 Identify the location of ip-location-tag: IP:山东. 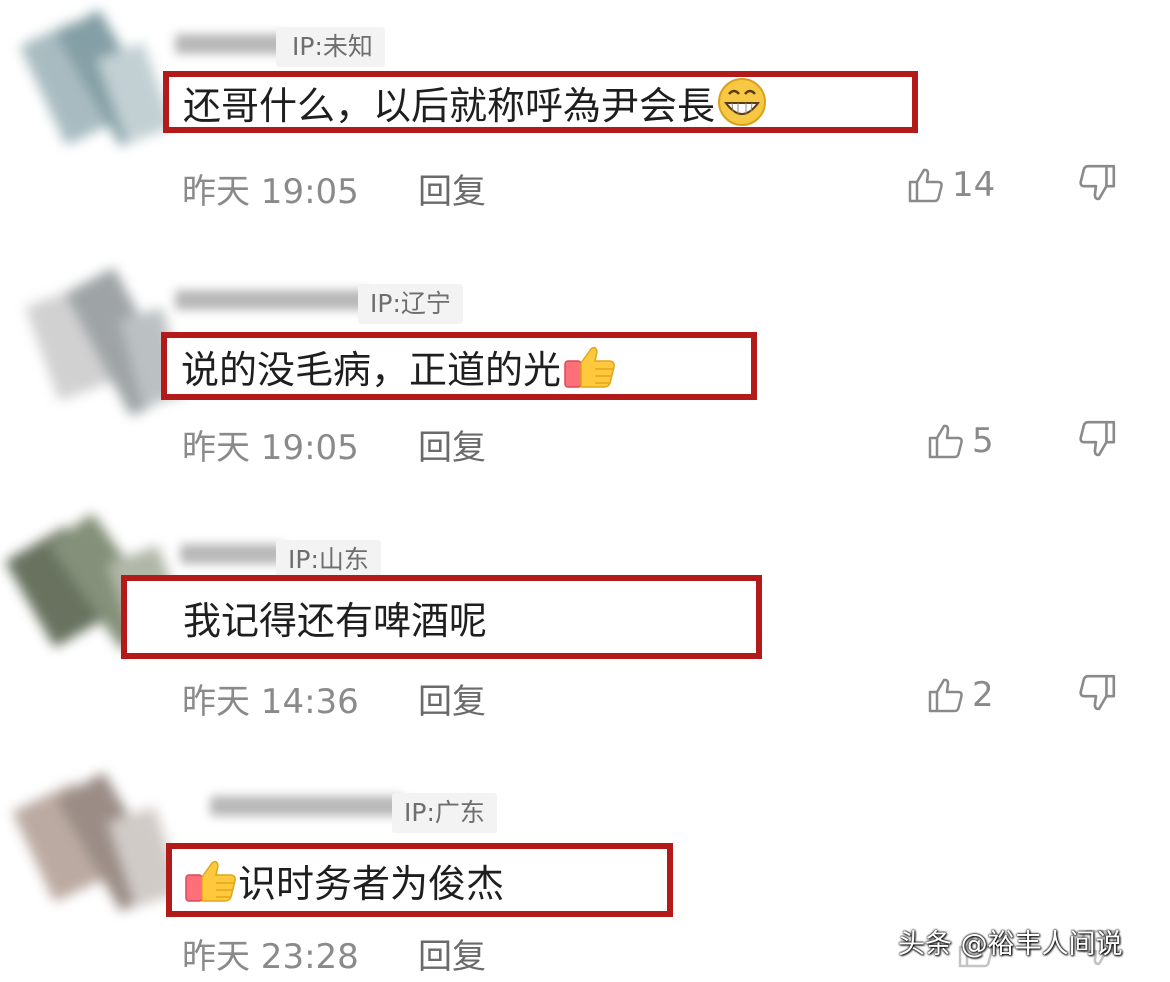
(328, 560).